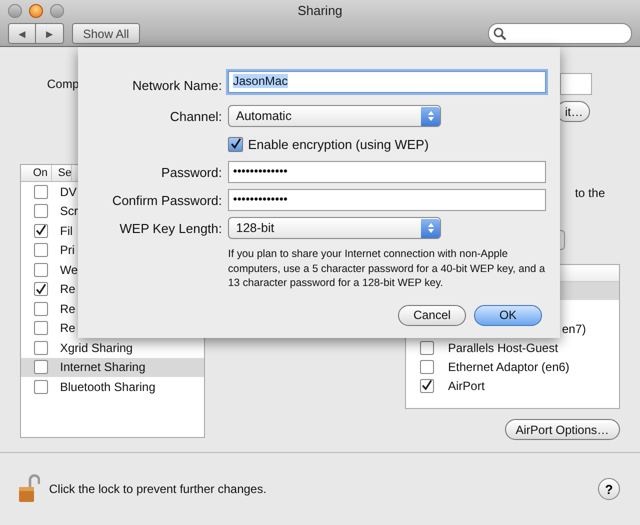  Describe the element at coordinates (69, 211) in the screenshot. I see `service-name: Scr` at that location.